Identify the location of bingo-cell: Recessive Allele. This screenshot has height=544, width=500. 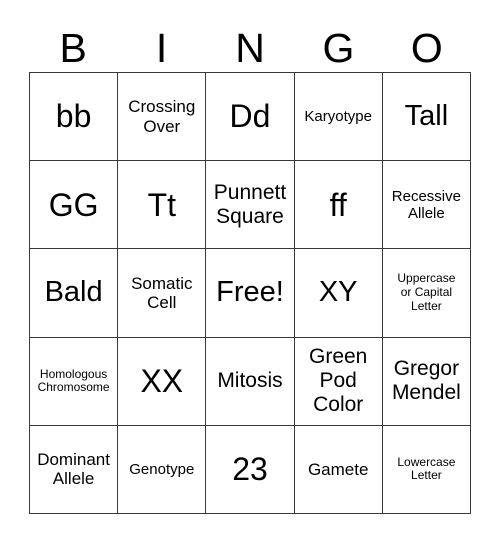
(426, 205).